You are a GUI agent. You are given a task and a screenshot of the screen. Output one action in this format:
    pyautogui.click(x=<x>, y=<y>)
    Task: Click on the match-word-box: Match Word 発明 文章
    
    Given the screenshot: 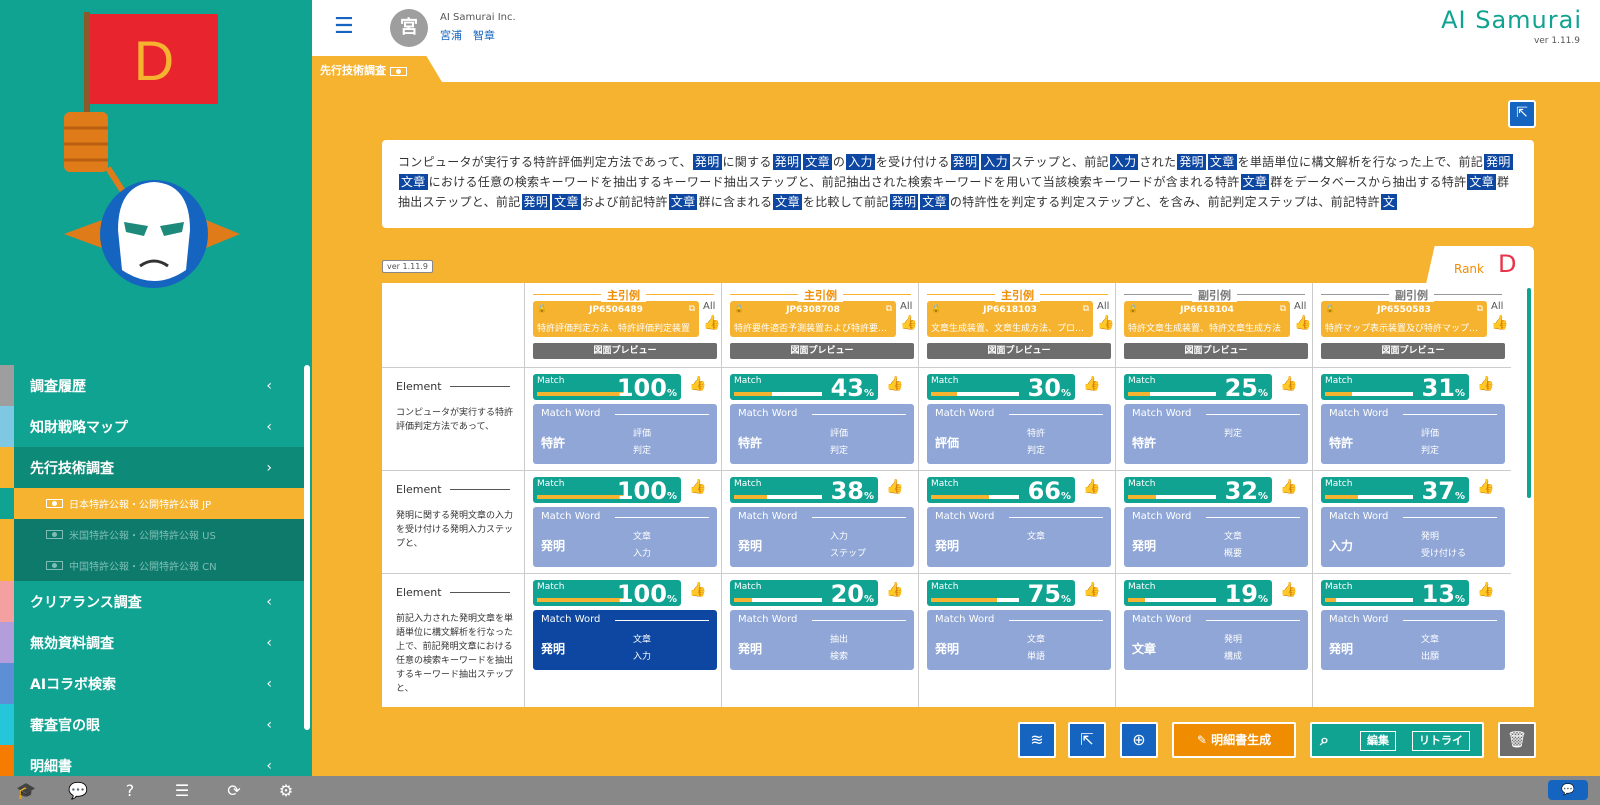 What is the action you would take?
    pyautogui.click(x=1019, y=537)
    